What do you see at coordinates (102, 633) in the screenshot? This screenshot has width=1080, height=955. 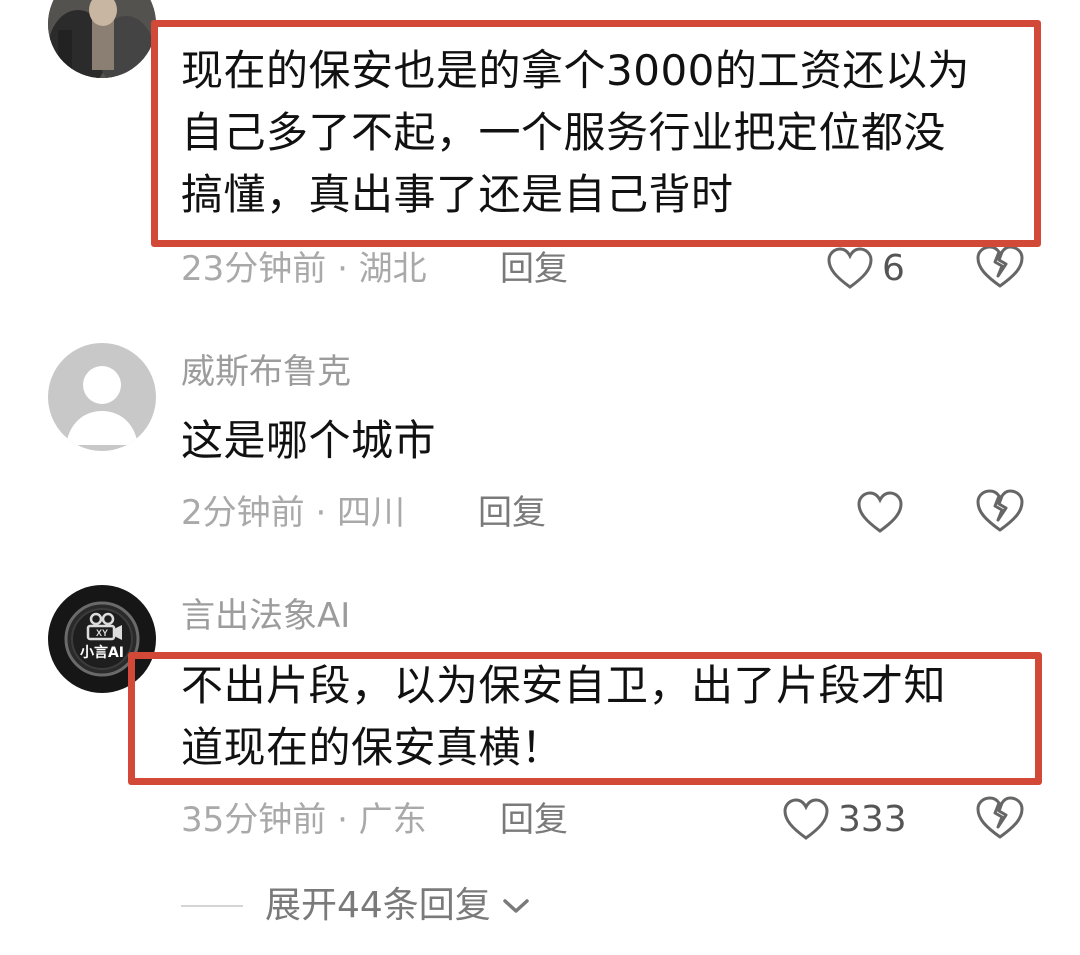 I see `svg-text: XY` at bounding box center [102, 633].